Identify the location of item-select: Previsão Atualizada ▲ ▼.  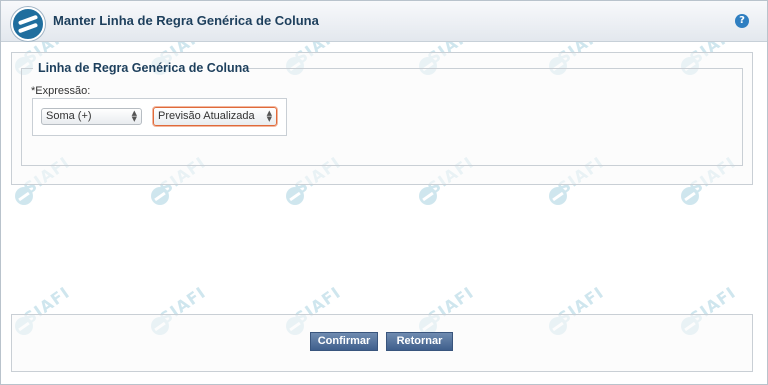
(215, 116).